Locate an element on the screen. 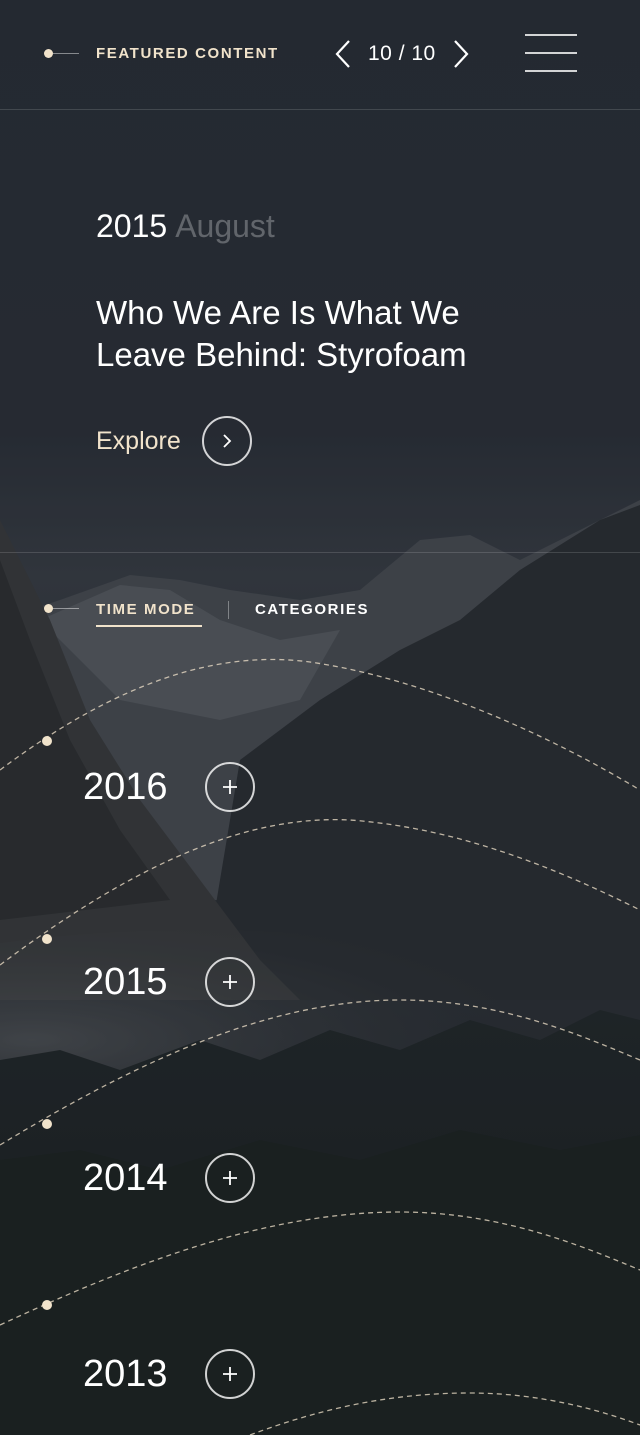 Image resolution: width=640 pixels, height=1435 pixels. timeline-year-row: 2015 is located at coordinates (169, 982).